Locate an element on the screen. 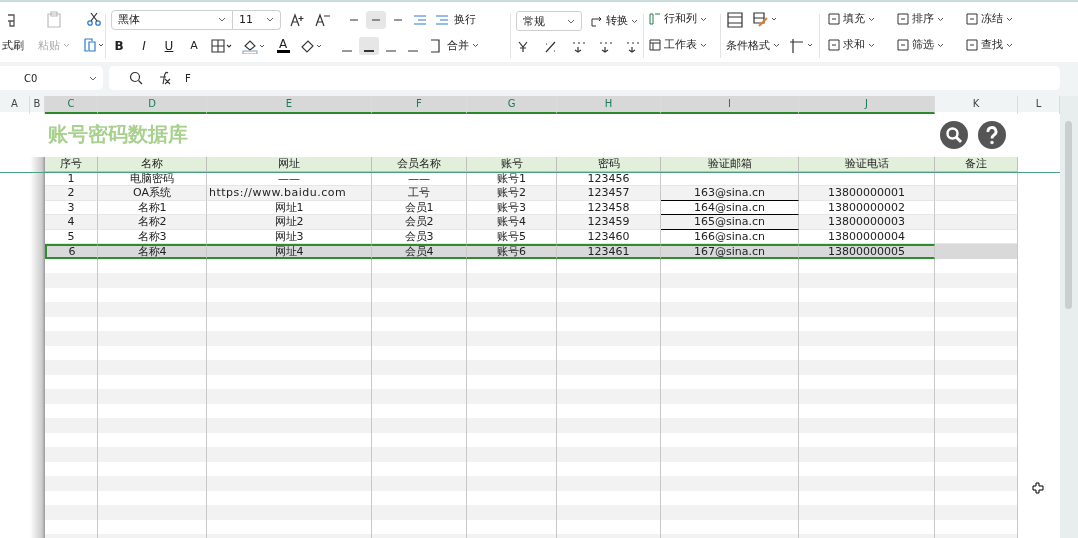 The image size is (1078, 538). column-heading: 账号 is located at coordinates (512, 164).